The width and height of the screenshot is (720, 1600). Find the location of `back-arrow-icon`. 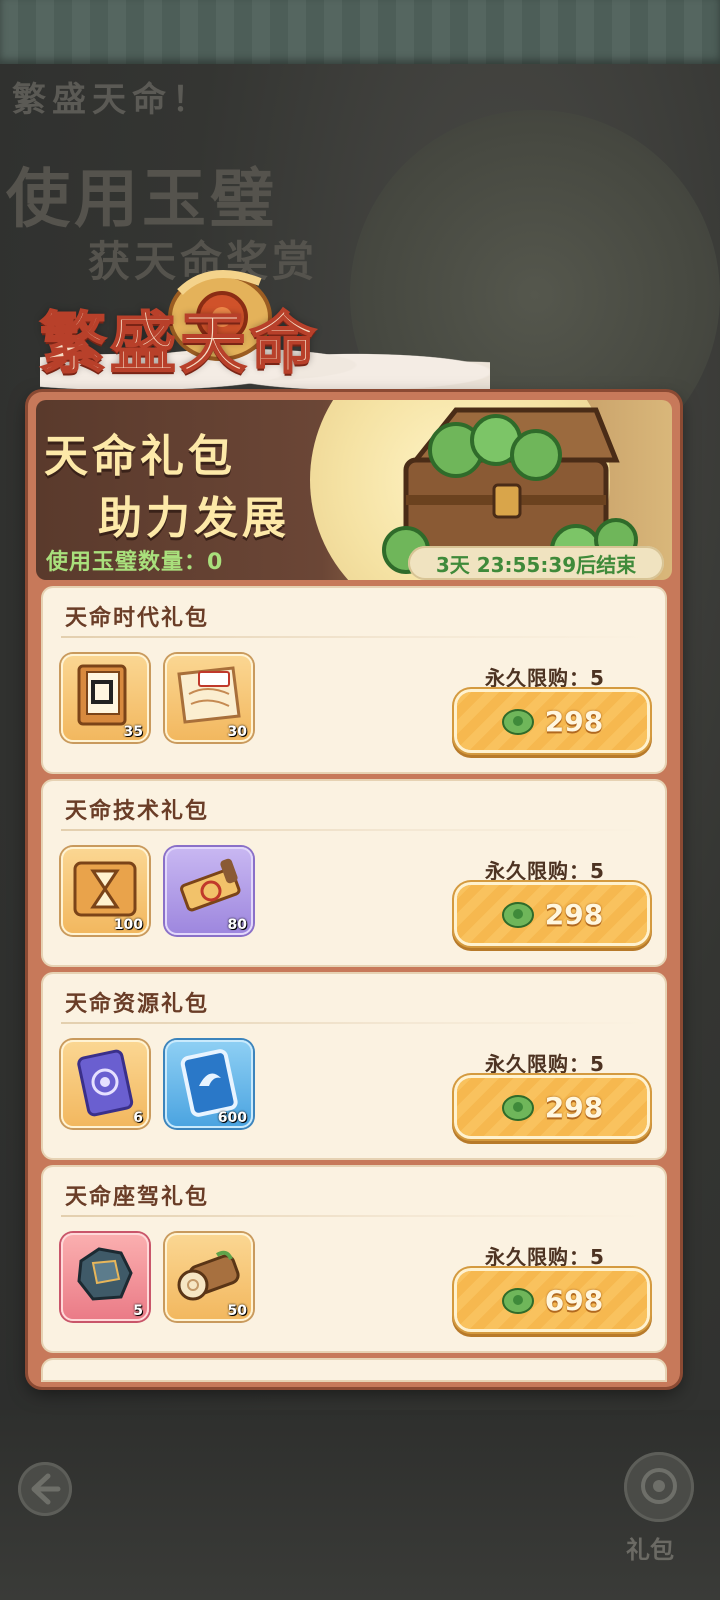

back-arrow-icon is located at coordinates (46, 1489).